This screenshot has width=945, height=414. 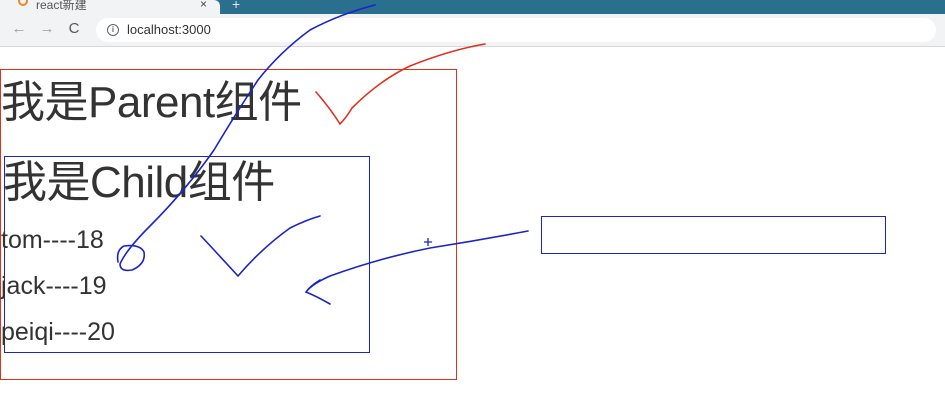 What do you see at coordinates (52, 240) in the screenshot?
I see `person-item: tom----18` at bounding box center [52, 240].